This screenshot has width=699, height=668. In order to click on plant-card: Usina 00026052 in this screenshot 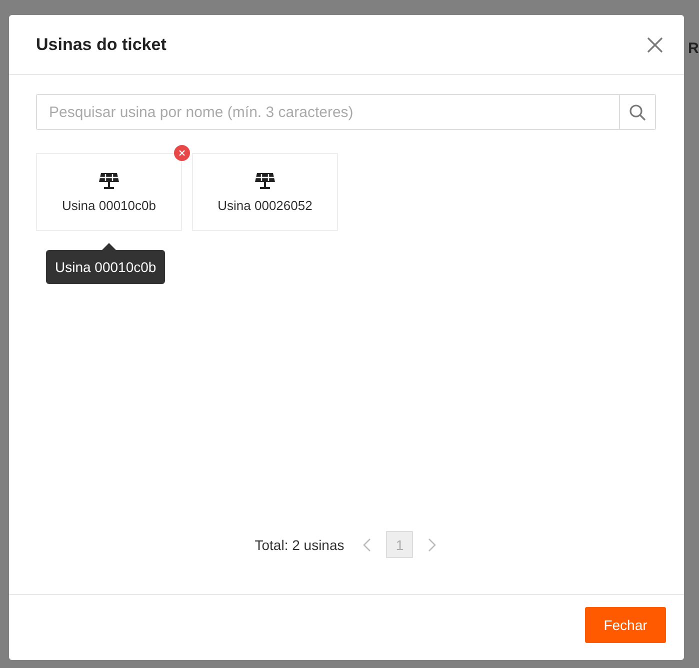, I will do `click(265, 192)`.